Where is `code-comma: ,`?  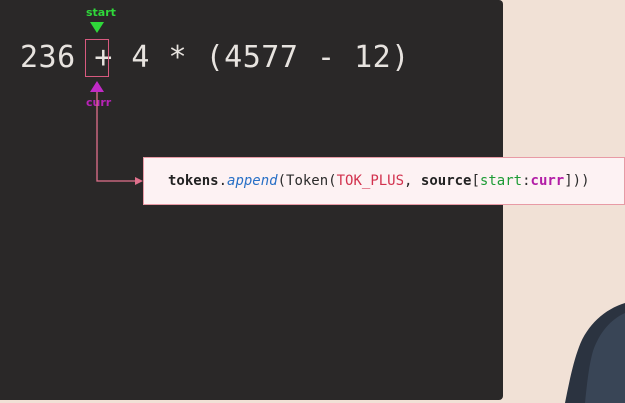 code-comma: , is located at coordinates (412, 181).